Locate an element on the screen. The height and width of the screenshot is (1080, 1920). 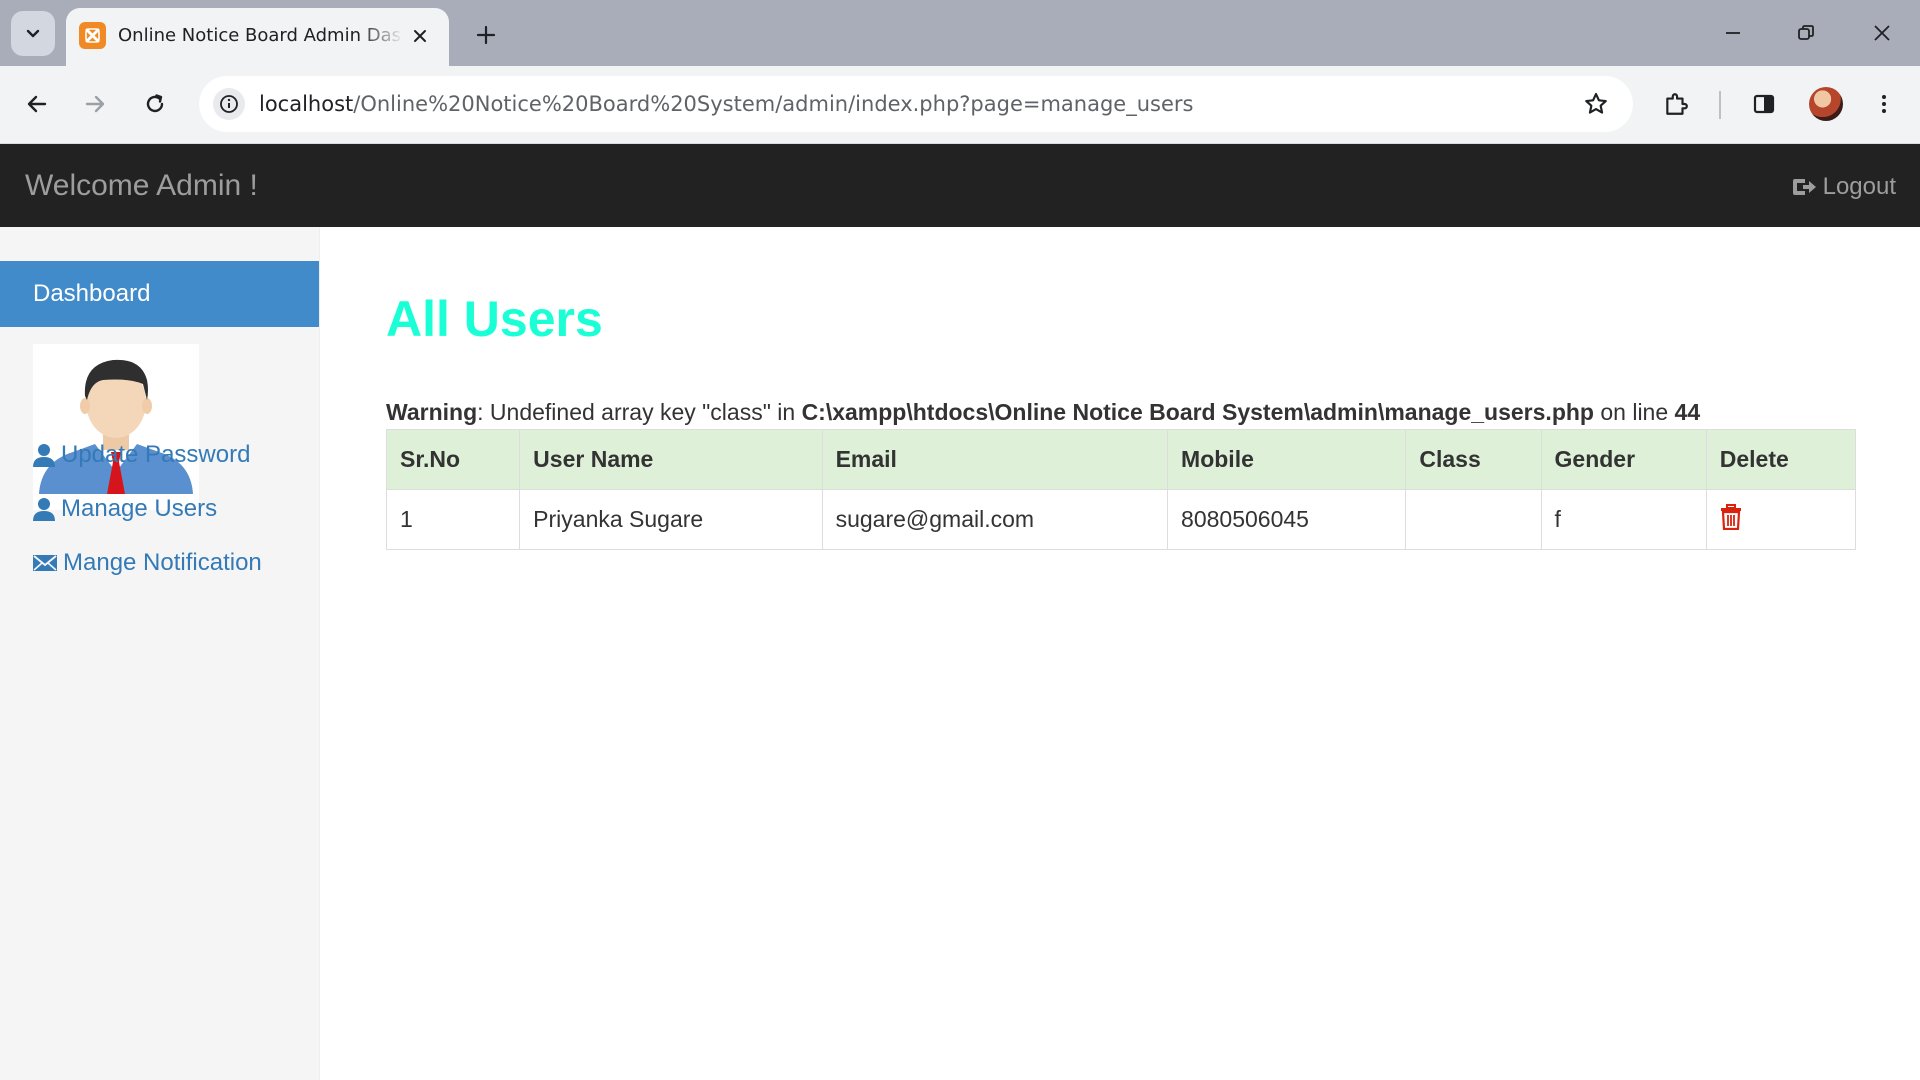
cell-delete is located at coordinates (1781, 519).